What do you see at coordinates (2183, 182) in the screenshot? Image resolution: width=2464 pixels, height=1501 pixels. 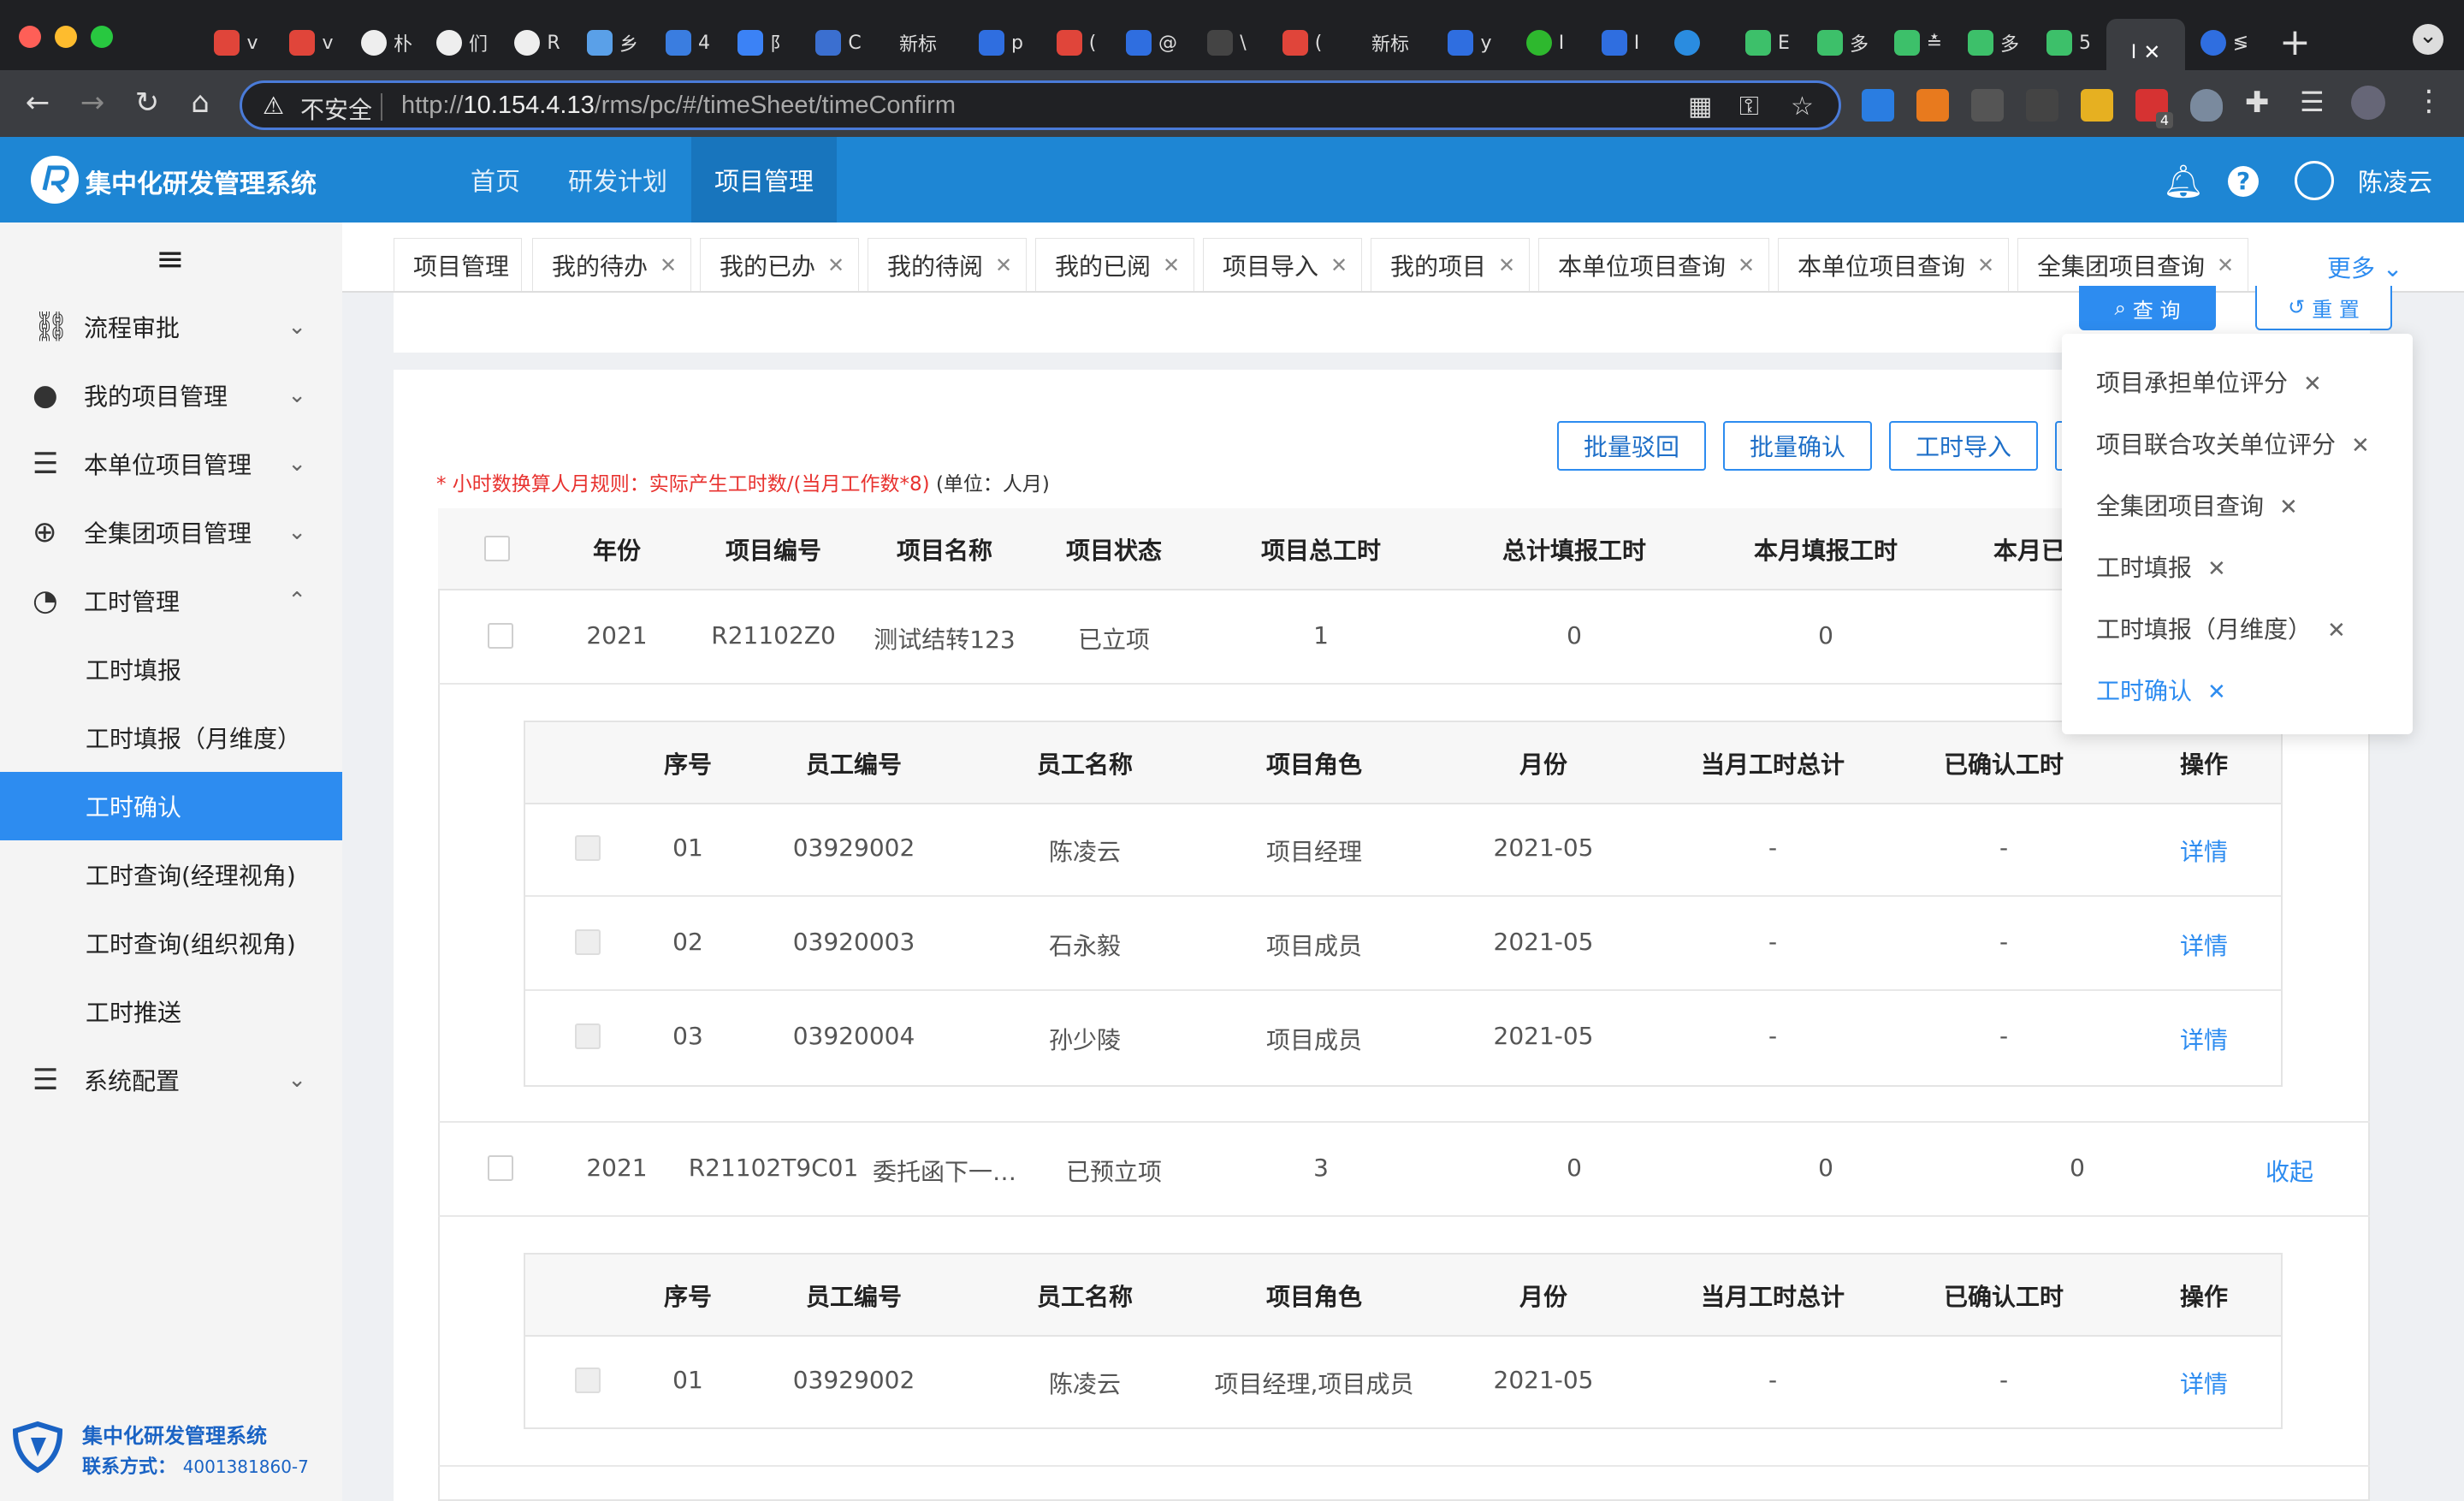 I see `bell-icon: 🔔︎` at bounding box center [2183, 182].